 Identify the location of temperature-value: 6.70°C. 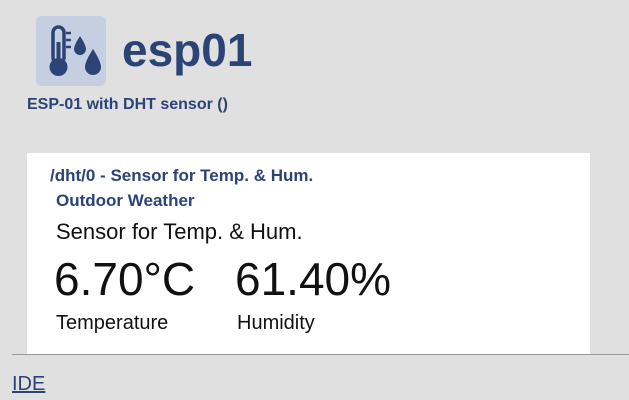
(125, 279).